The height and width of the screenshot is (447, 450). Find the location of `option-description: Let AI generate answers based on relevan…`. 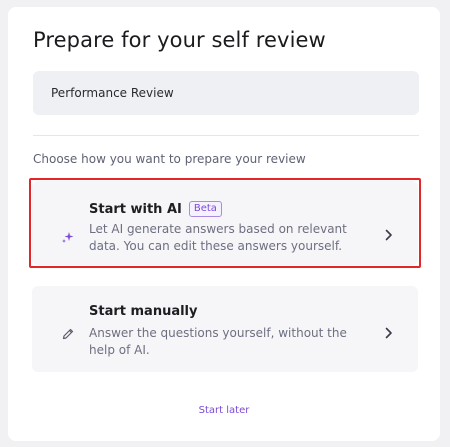

option-description: Let AI generate answers based on relevan… is located at coordinates (218, 237).